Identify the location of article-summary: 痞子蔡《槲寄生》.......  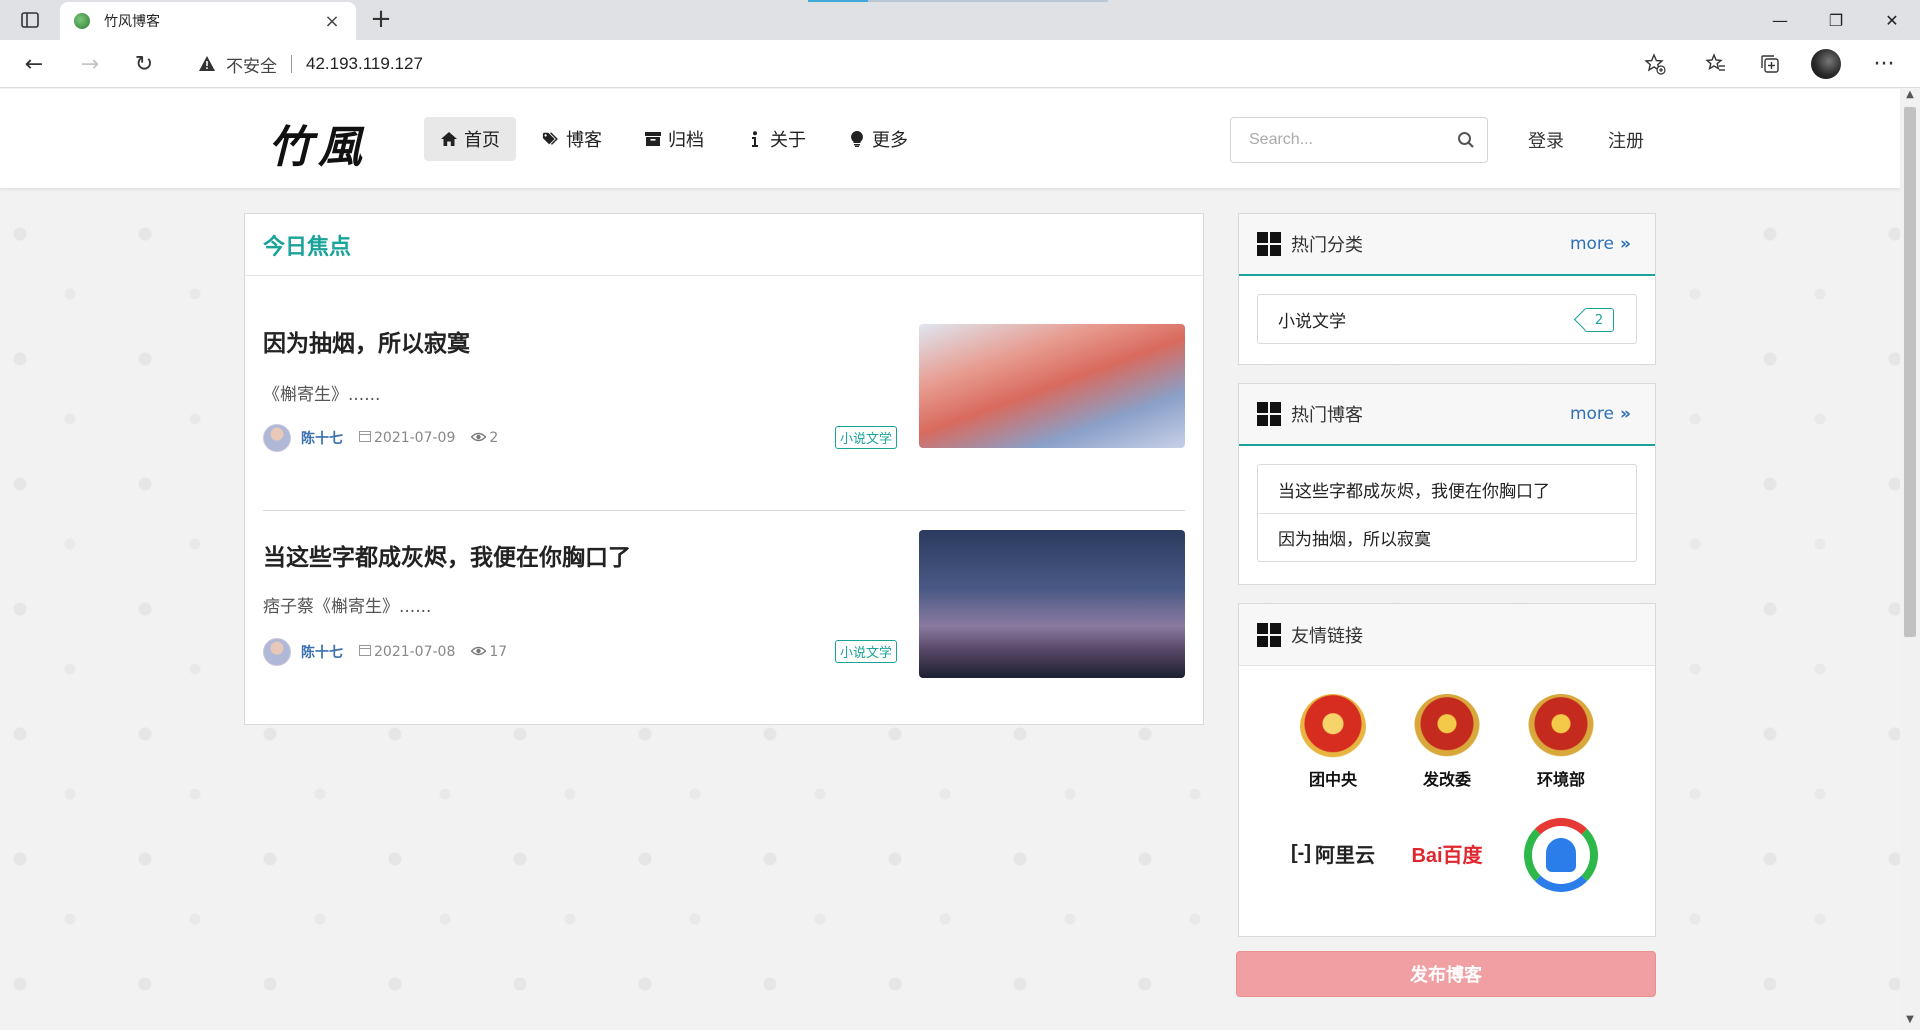
(347, 607).